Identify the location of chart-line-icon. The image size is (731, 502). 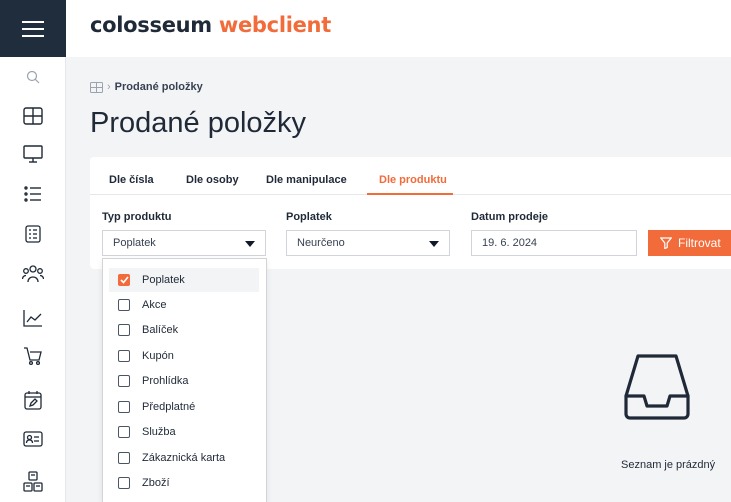
(32, 318).